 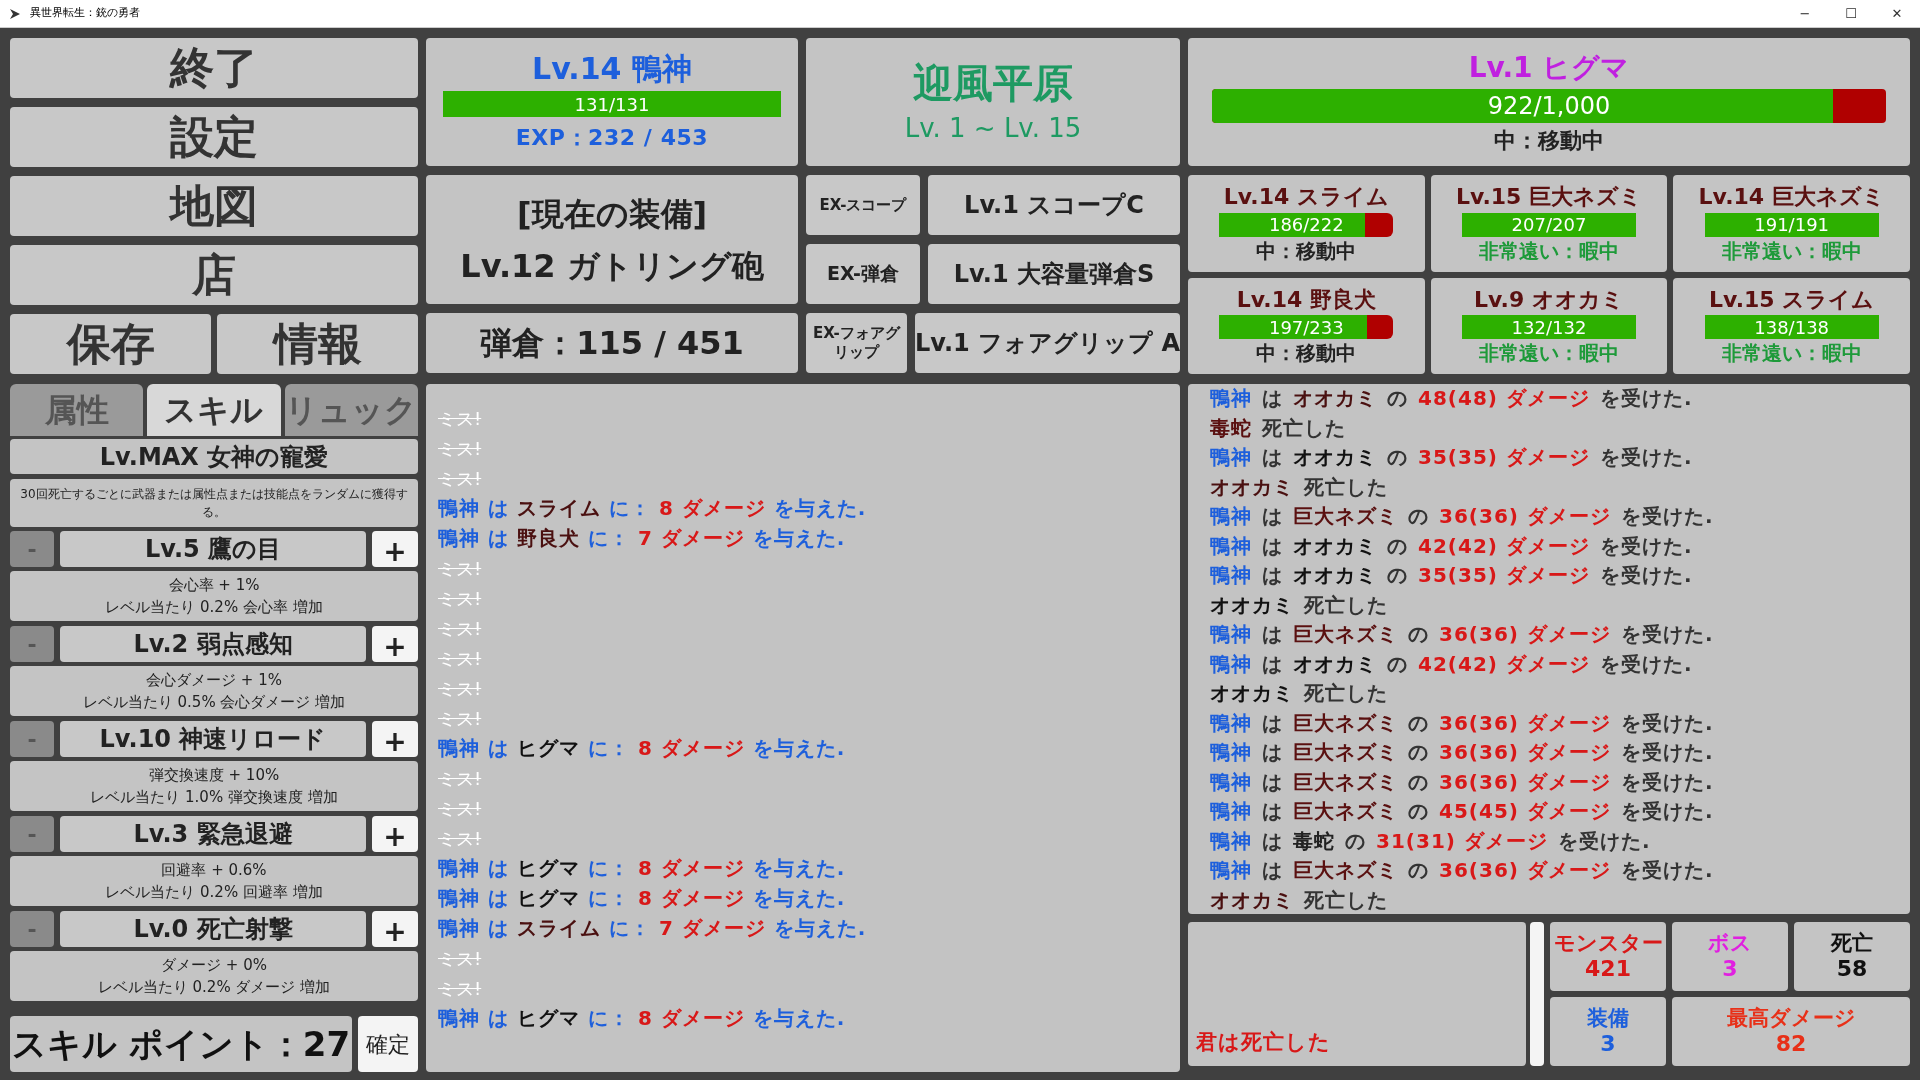 What do you see at coordinates (558, 928) in the screenshot?
I see `log-text: スライム` at bounding box center [558, 928].